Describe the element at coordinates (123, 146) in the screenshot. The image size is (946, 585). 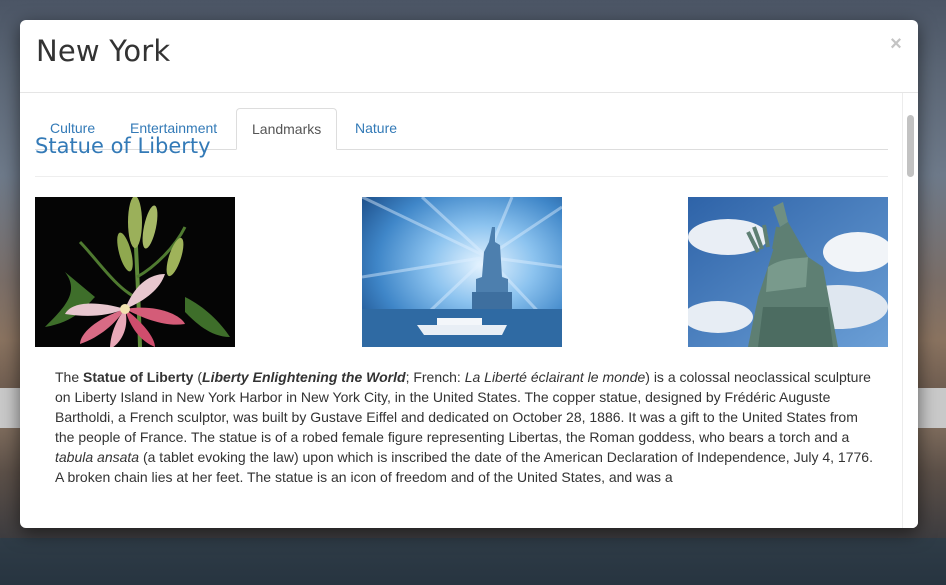
I see `section-title: Statue of Liberty` at that location.